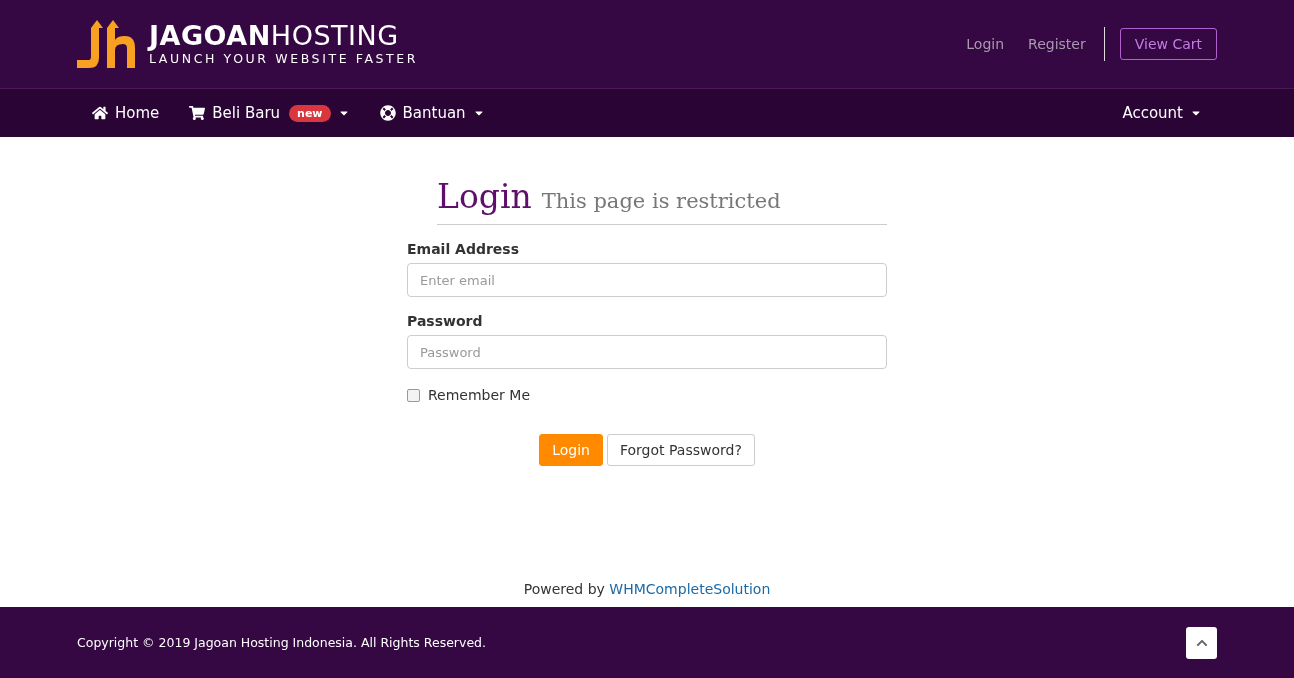  Describe the element at coordinates (197, 113) in the screenshot. I see `cart-icon` at that location.